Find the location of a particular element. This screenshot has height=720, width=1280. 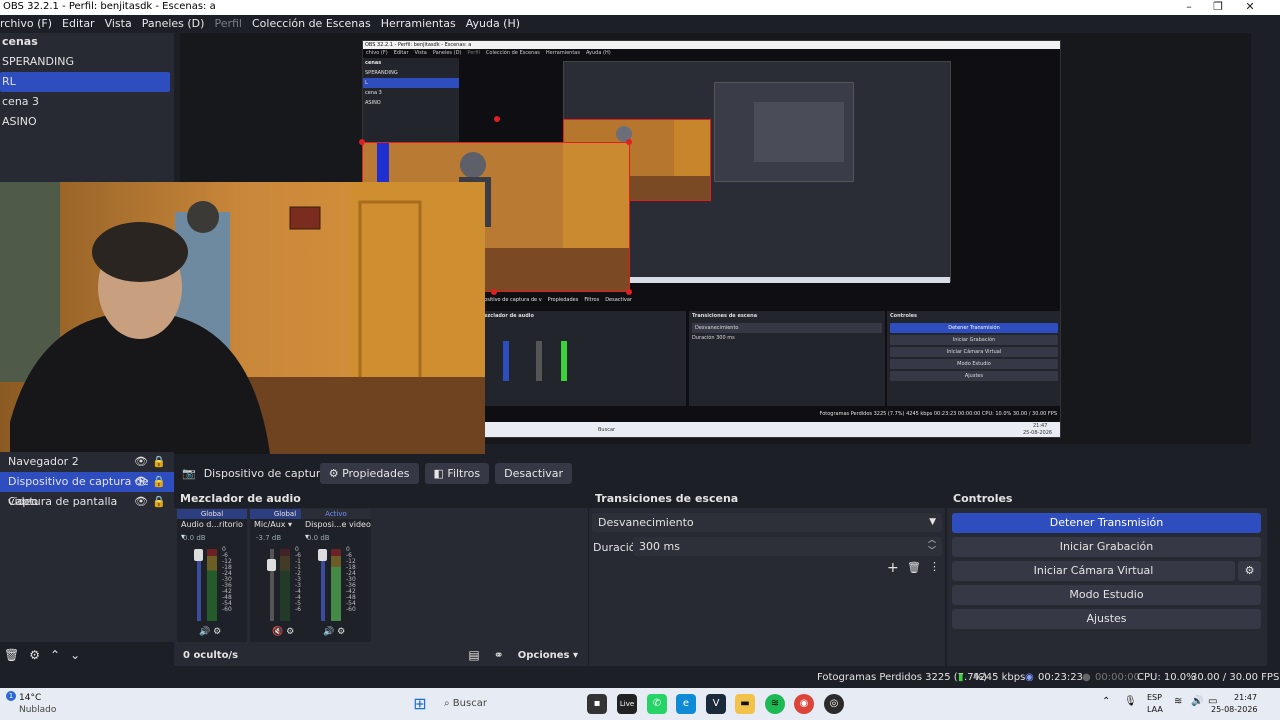

virtual-camera-settings-button: ⚙ is located at coordinates (1249, 571).